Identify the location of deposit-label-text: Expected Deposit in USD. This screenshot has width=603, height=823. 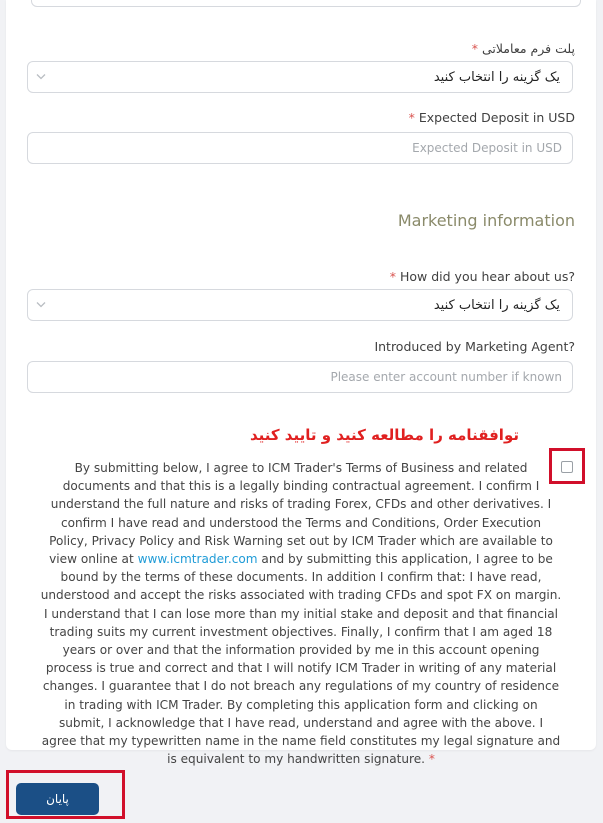
(496, 117).